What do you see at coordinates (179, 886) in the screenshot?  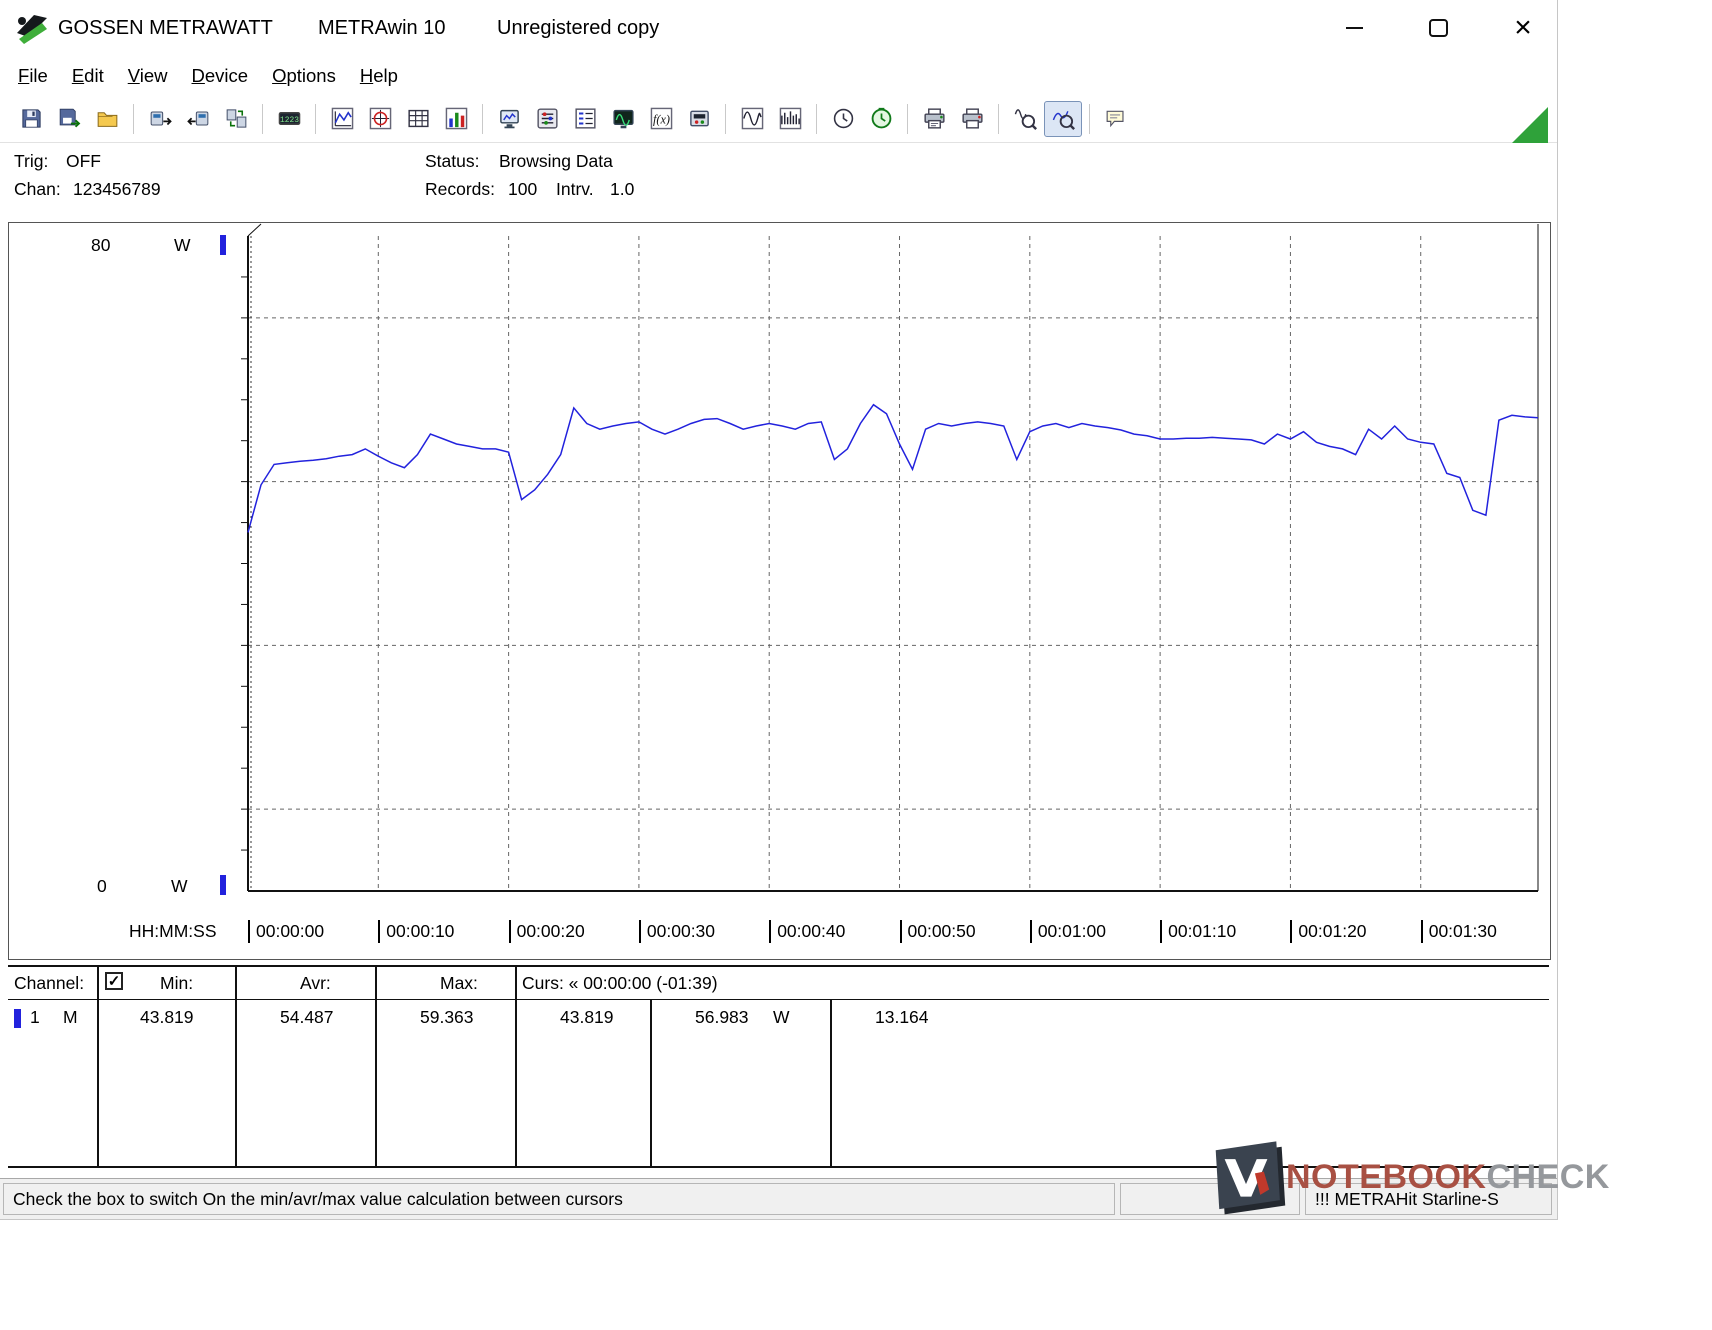 I see `y-axis-min-unit: W` at bounding box center [179, 886].